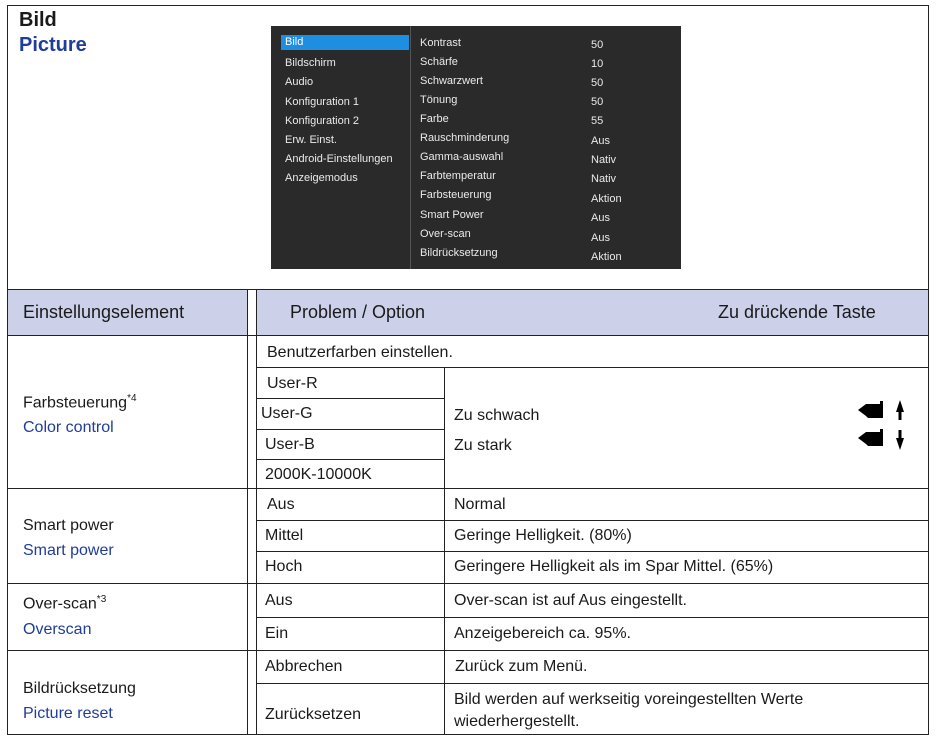 The image size is (950, 748). I want to click on desc-overscan-off: Over-scan ist auf Aus eingestellt., so click(570, 600).